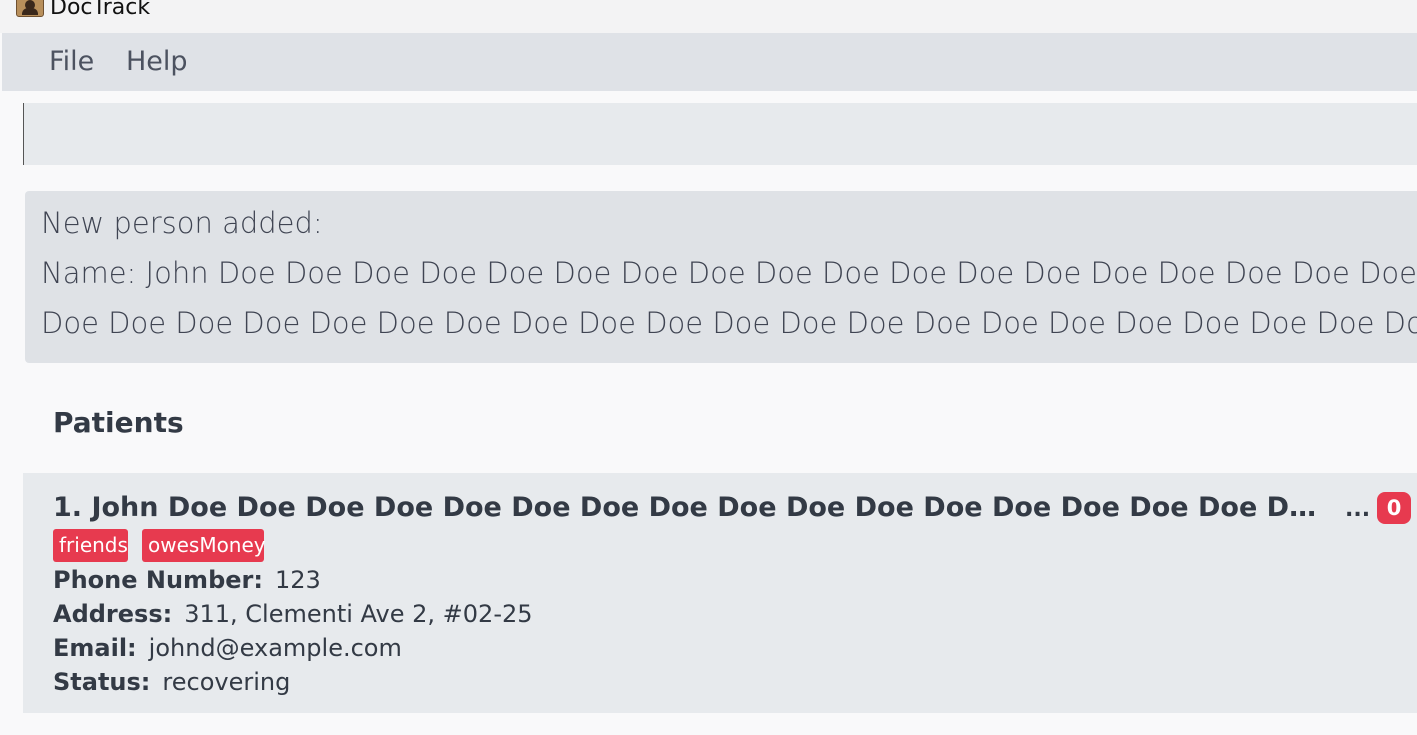 The width and height of the screenshot is (1417, 735). I want to click on patients-heading: Patients, so click(118, 422).